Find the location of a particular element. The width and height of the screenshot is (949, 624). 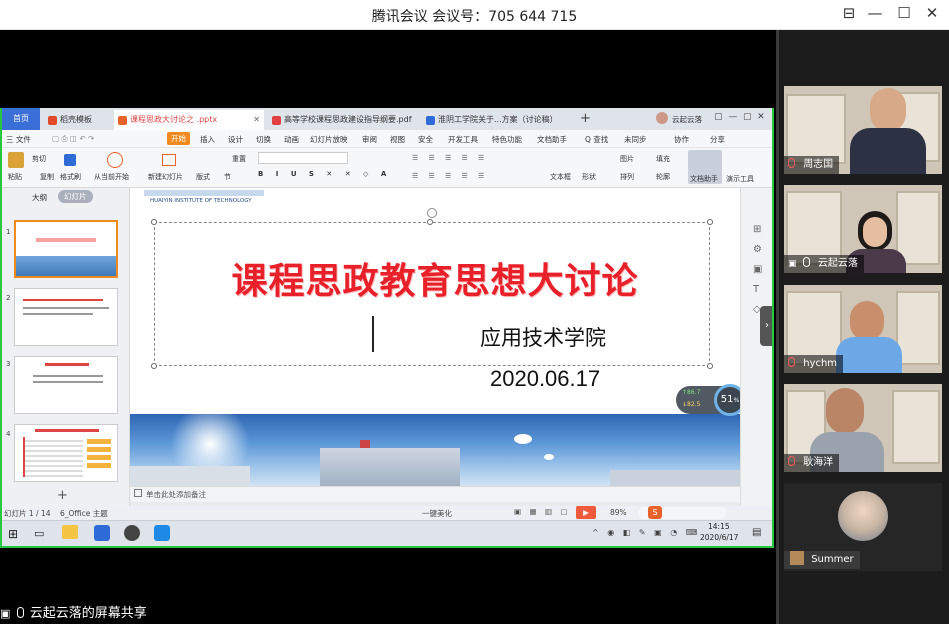

menu-tab-security: 安全 is located at coordinates (425, 139).